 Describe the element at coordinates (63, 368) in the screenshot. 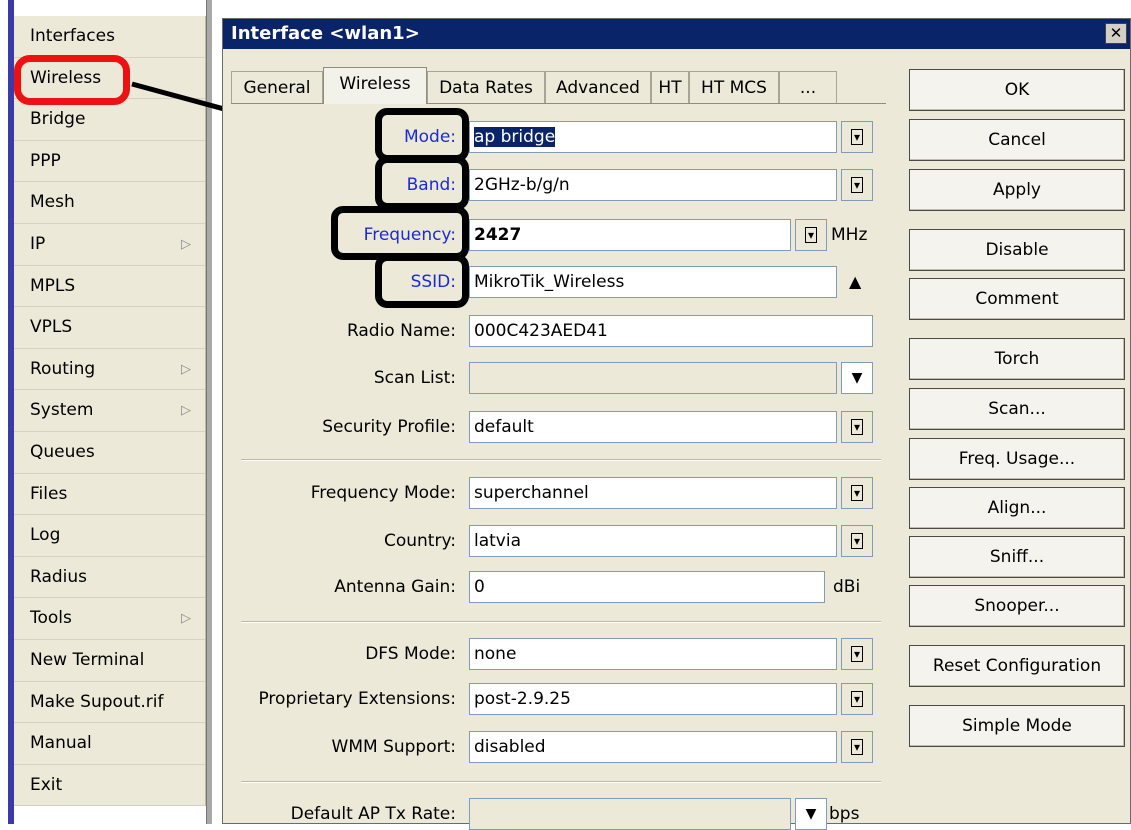

I see `sidebar-item-label: Routing` at that location.